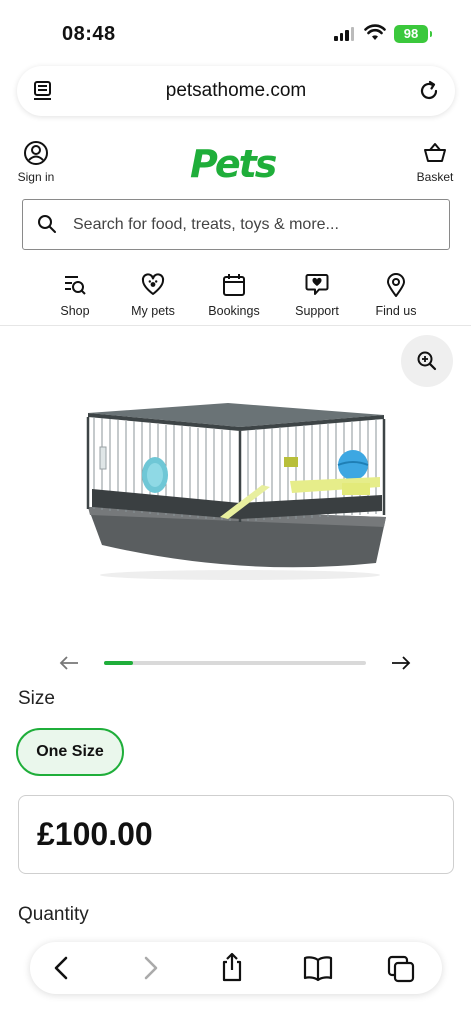  Describe the element at coordinates (435, 177) in the screenshot. I see `basket-label: Basket` at that location.